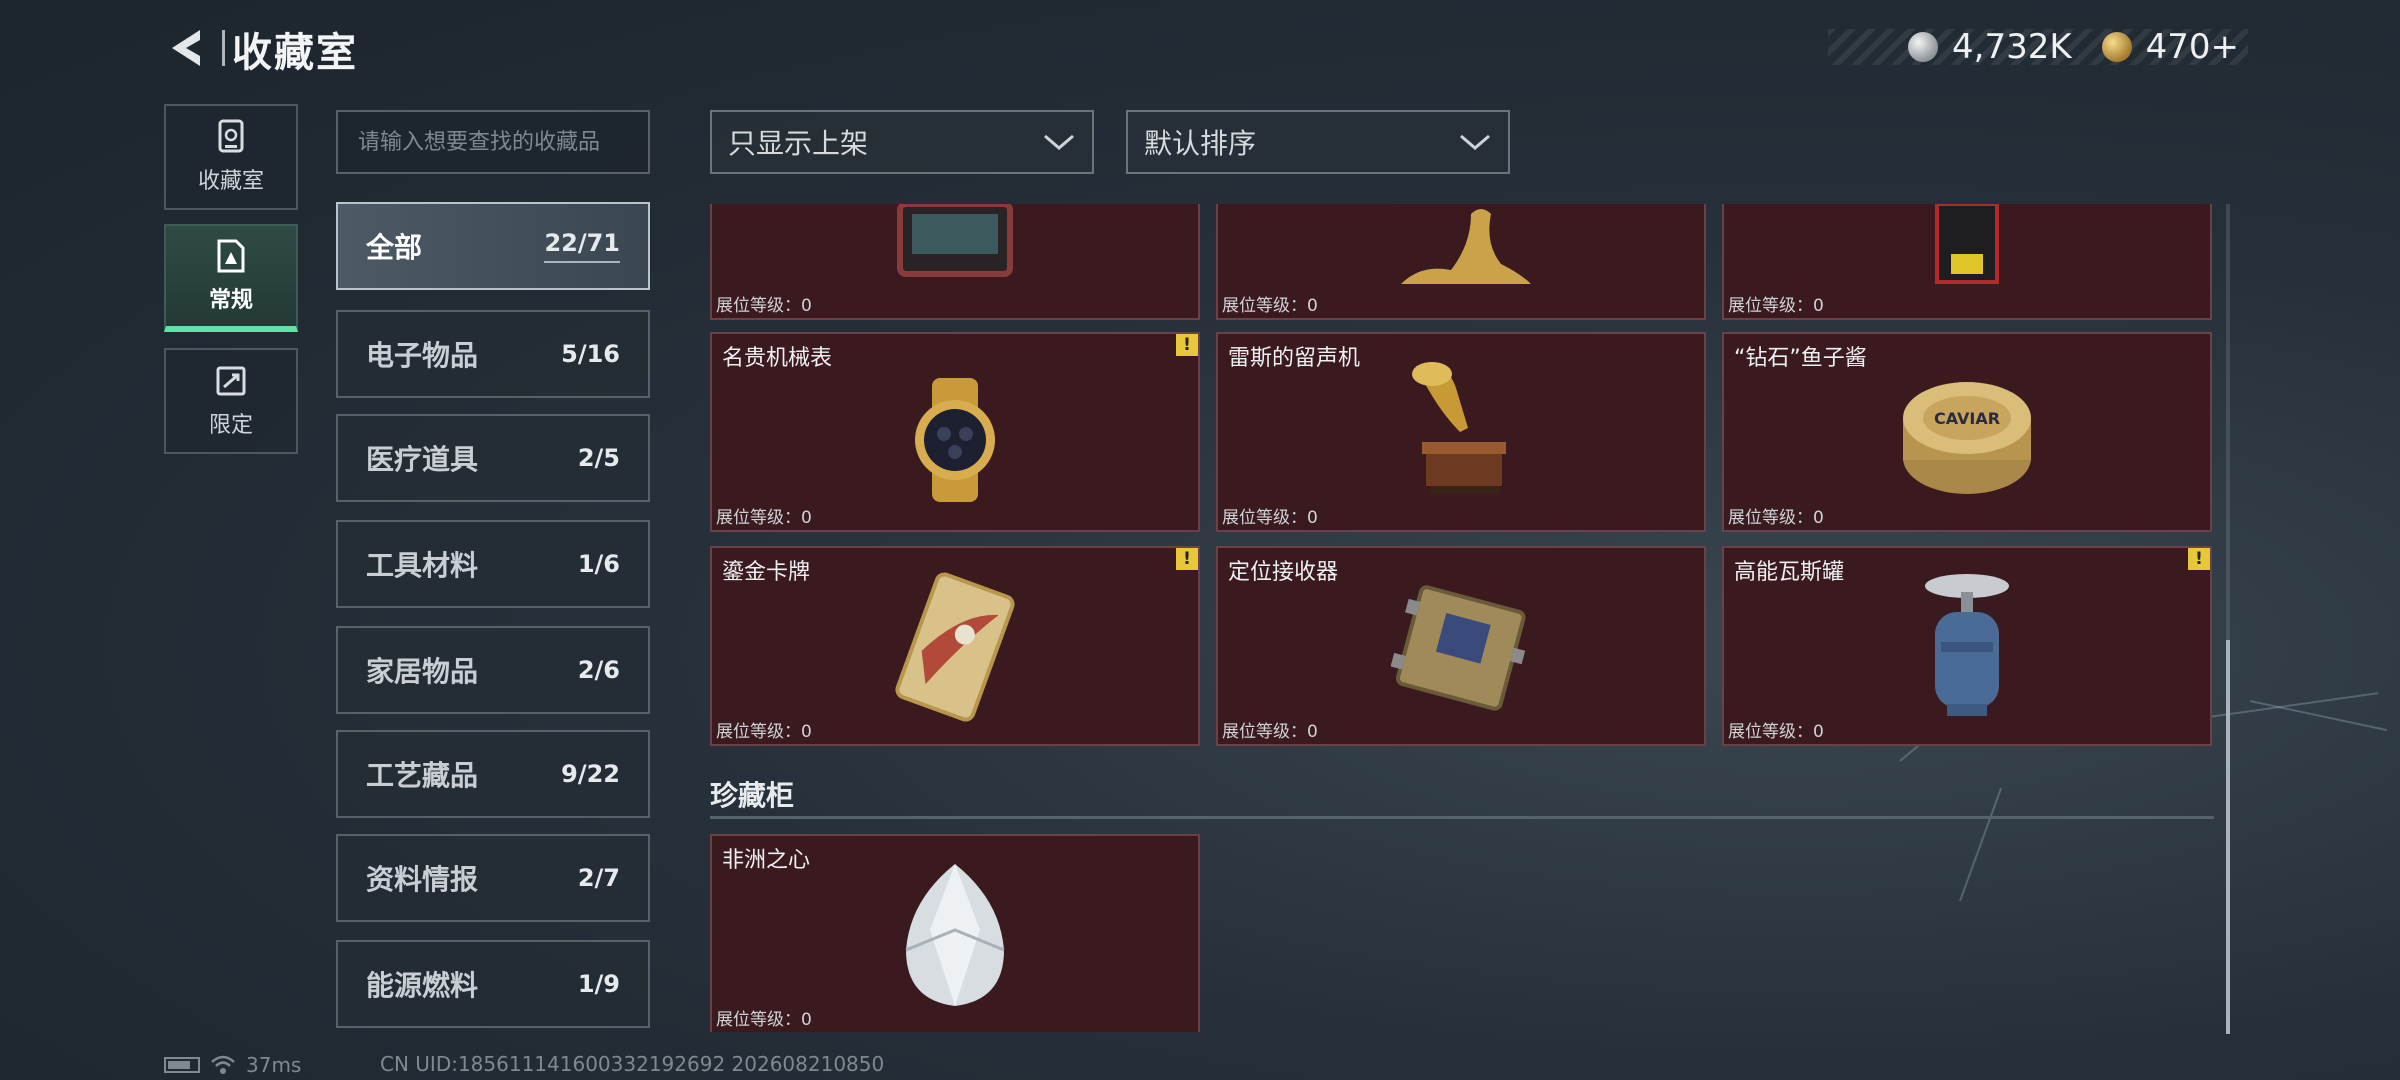 Image resolution: width=2400 pixels, height=1080 pixels. What do you see at coordinates (590, 354) in the screenshot?
I see `category-count: 5/16` at bounding box center [590, 354].